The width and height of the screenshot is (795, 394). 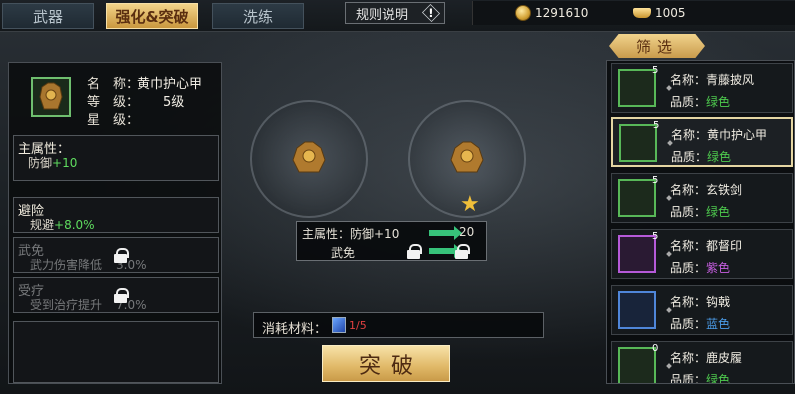 I want to click on item-name: 名称：钩戟, so click(x=700, y=302).